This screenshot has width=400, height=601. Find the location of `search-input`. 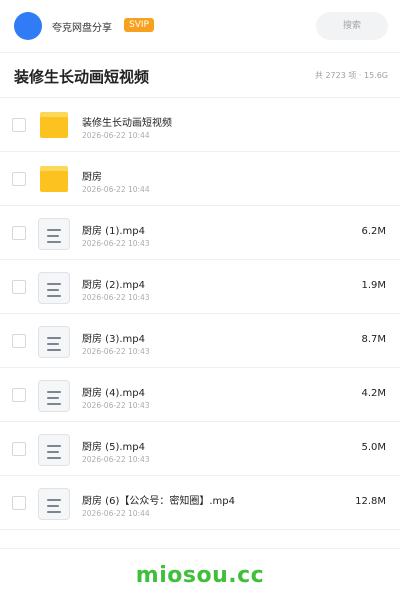

search-input is located at coordinates (352, 26).